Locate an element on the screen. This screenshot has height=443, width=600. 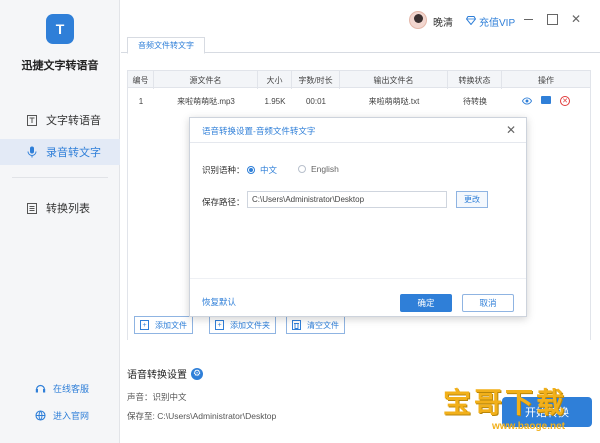
cell-size: 1.95K is located at coordinates (275, 101).